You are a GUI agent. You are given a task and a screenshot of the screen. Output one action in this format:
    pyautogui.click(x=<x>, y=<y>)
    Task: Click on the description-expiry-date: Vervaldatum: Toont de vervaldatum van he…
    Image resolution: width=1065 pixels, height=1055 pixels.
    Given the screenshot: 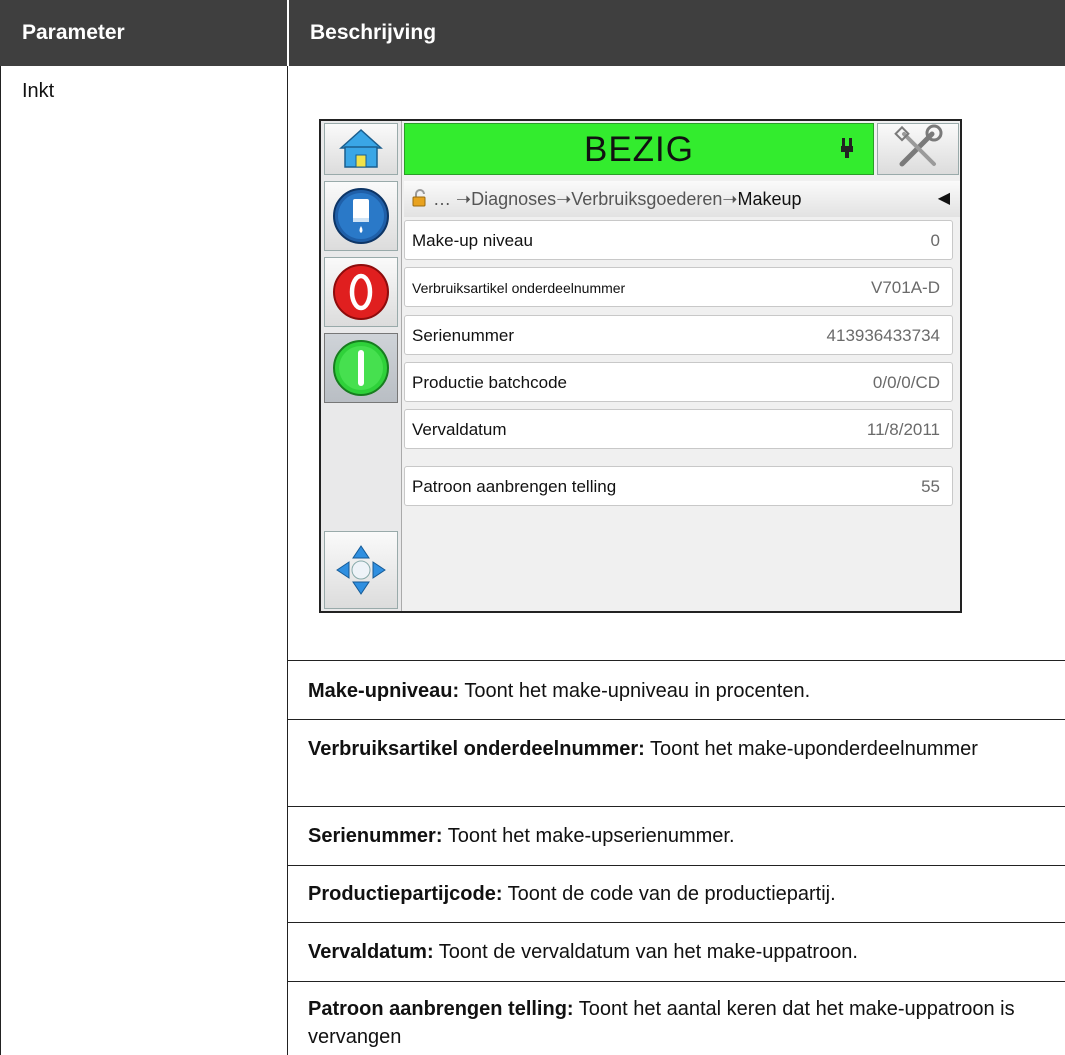 What is the action you would take?
    pyautogui.click(x=678, y=952)
    